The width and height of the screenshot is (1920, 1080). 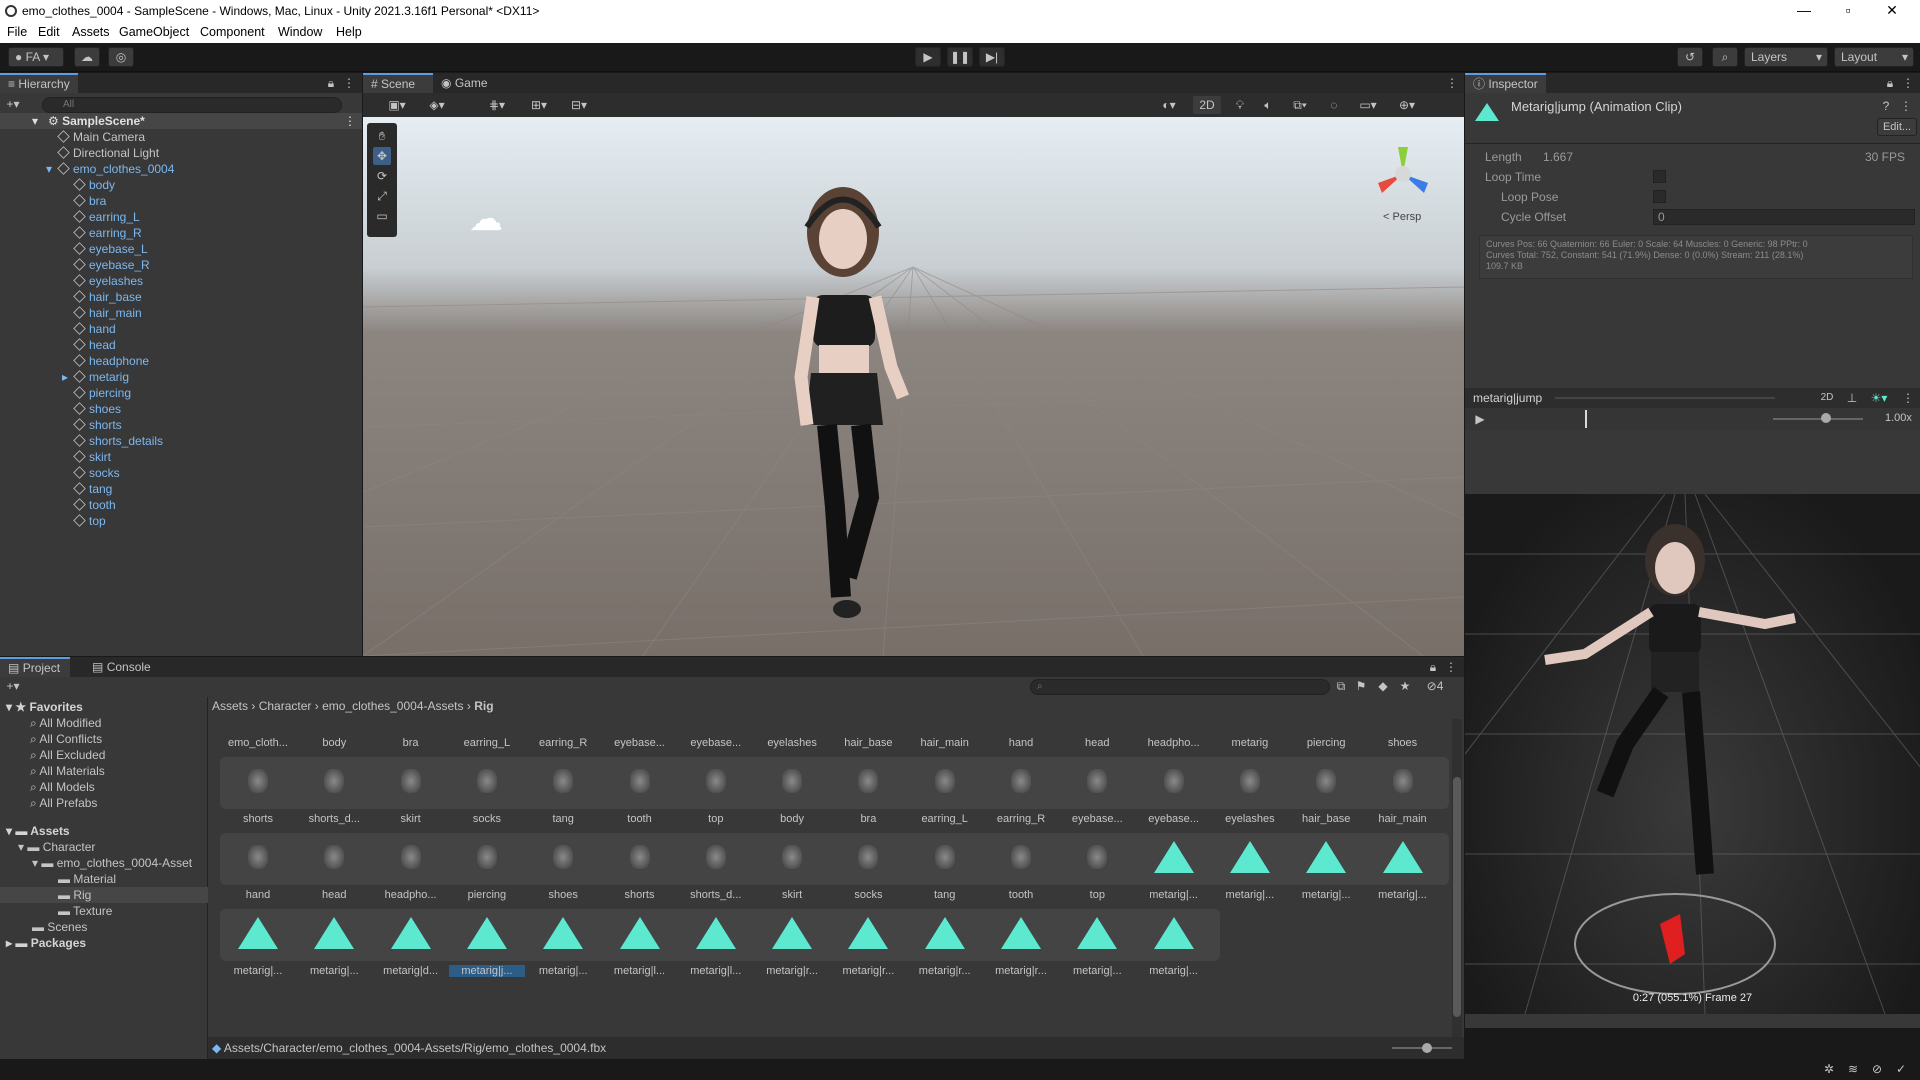 What do you see at coordinates (92, 457) in the screenshot?
I see `hierarchy-item: skirt` at bounding box center [92, 457].